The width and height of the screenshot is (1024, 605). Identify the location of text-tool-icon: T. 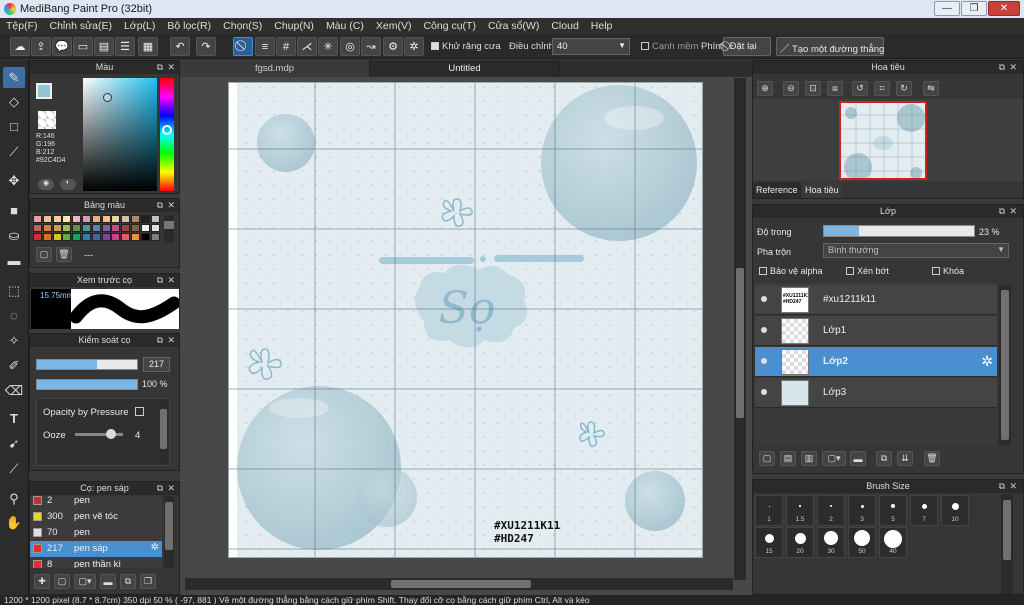
(14, 418).